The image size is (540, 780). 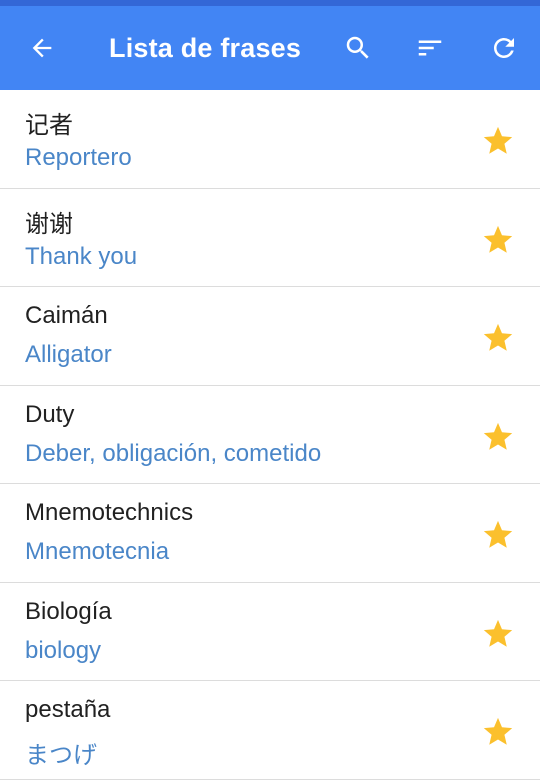 What do you see at coordinates (78, 157) in the screenshot?
I see `translation-text: Reportero` at bounding box center [78, 157].